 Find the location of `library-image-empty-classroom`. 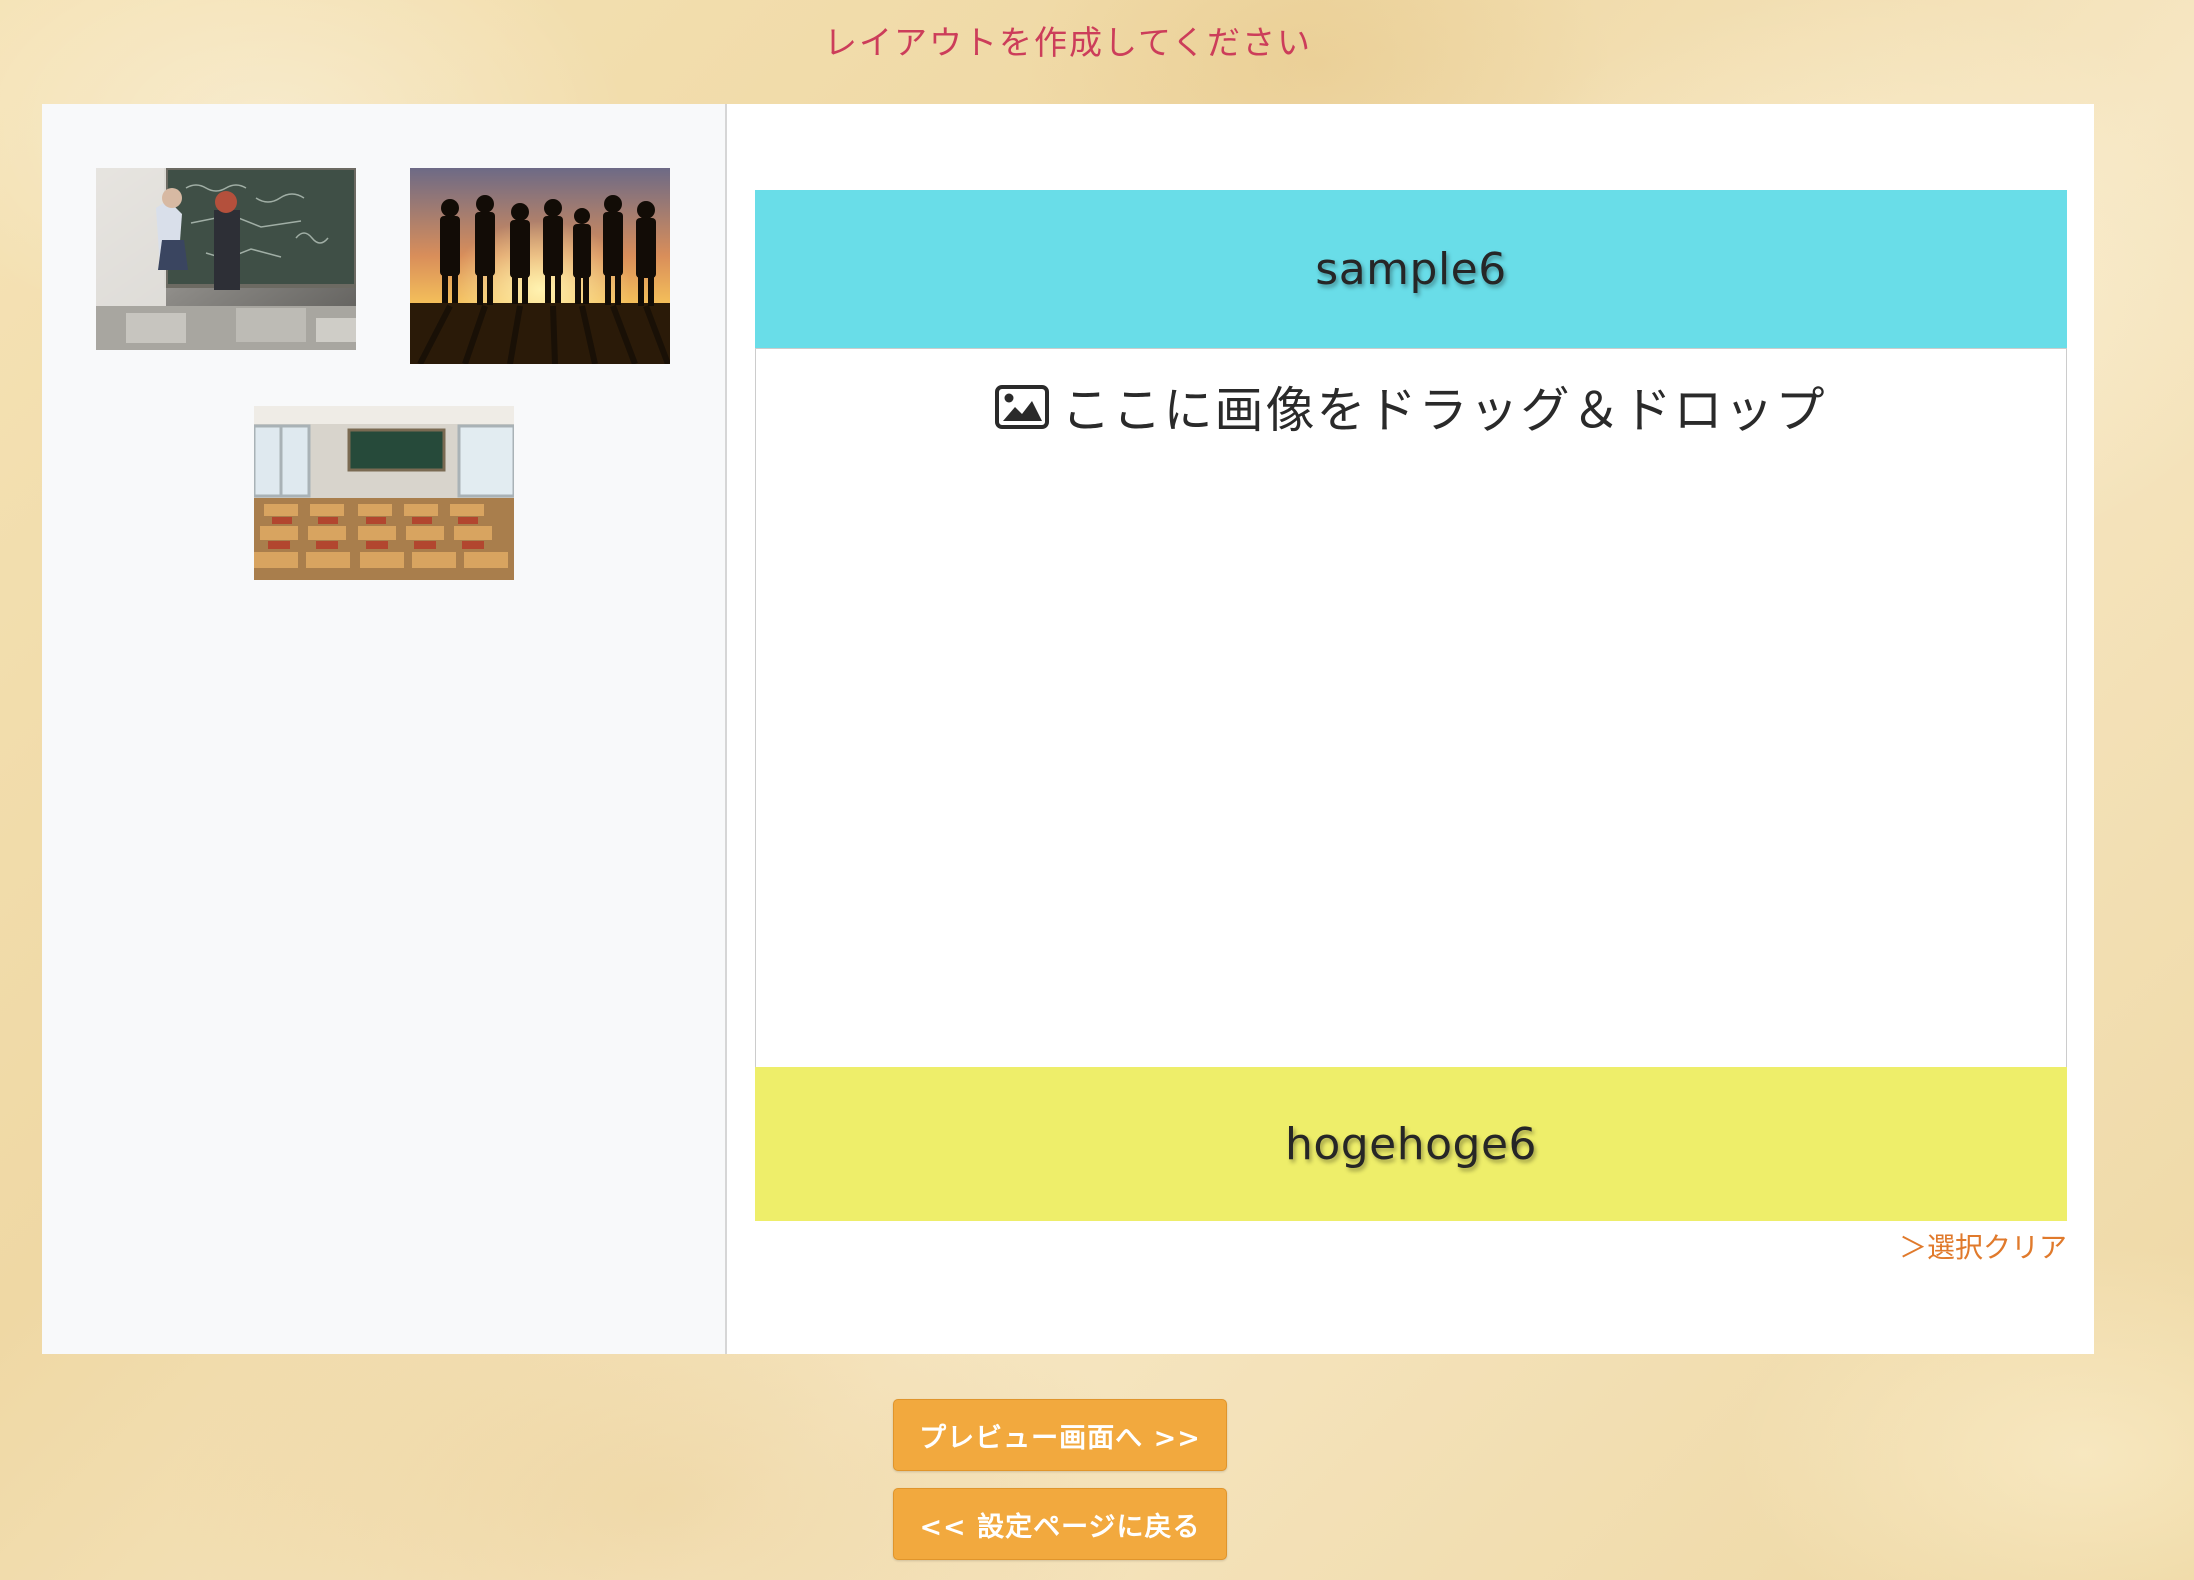

library-image-empty-classroom is located at coordinates (384, 493).